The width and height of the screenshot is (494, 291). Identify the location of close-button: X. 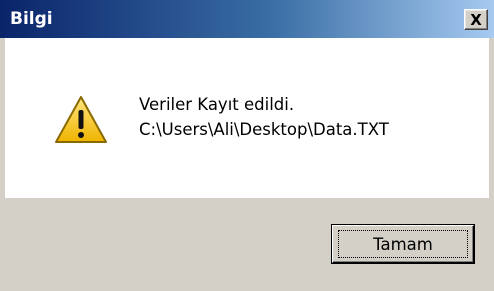
(476, 19).